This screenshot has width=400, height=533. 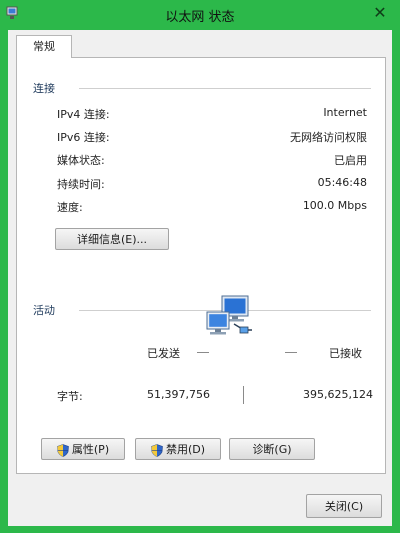 I want to click on received-connector, so click(x=291, y=352).